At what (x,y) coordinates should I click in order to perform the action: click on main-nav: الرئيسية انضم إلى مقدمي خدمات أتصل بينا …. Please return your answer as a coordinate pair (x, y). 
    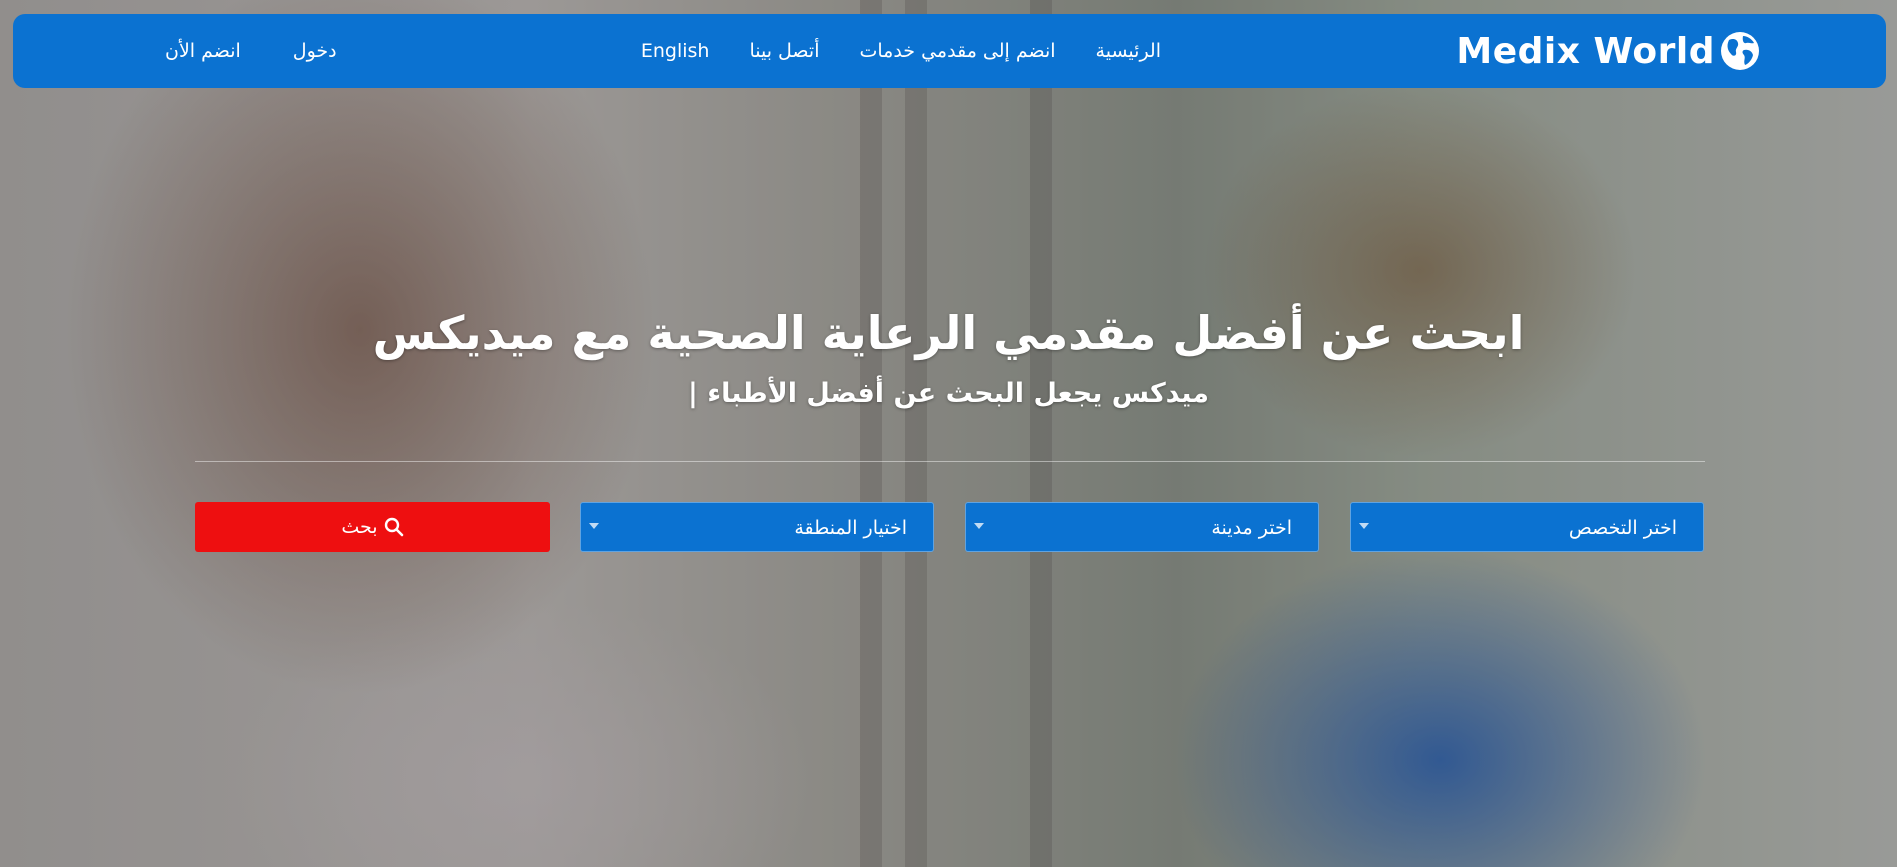
    Looking at the image, I should click on (901, 51).